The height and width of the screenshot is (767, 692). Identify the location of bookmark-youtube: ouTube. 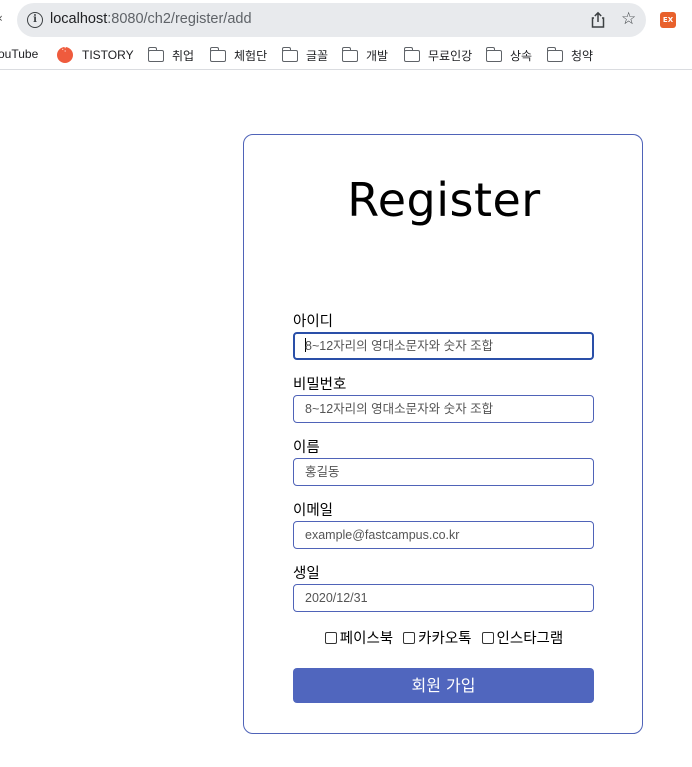
(19, 54).